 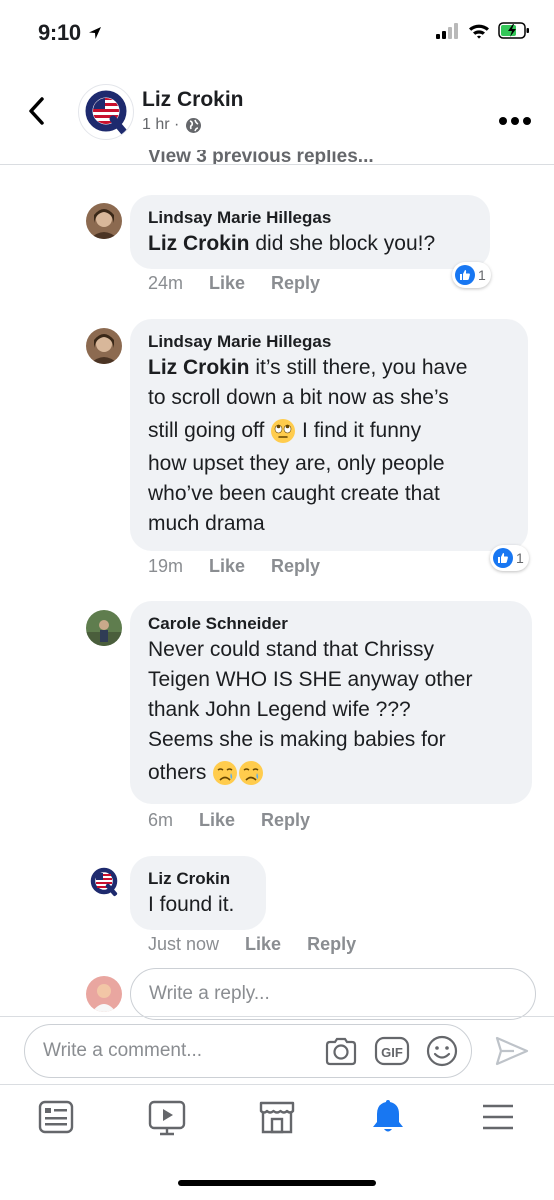 What do you see at coordinates (277, 1016) in the screenshot?
I see `composer-divider` at bounding box center [277, 1016].